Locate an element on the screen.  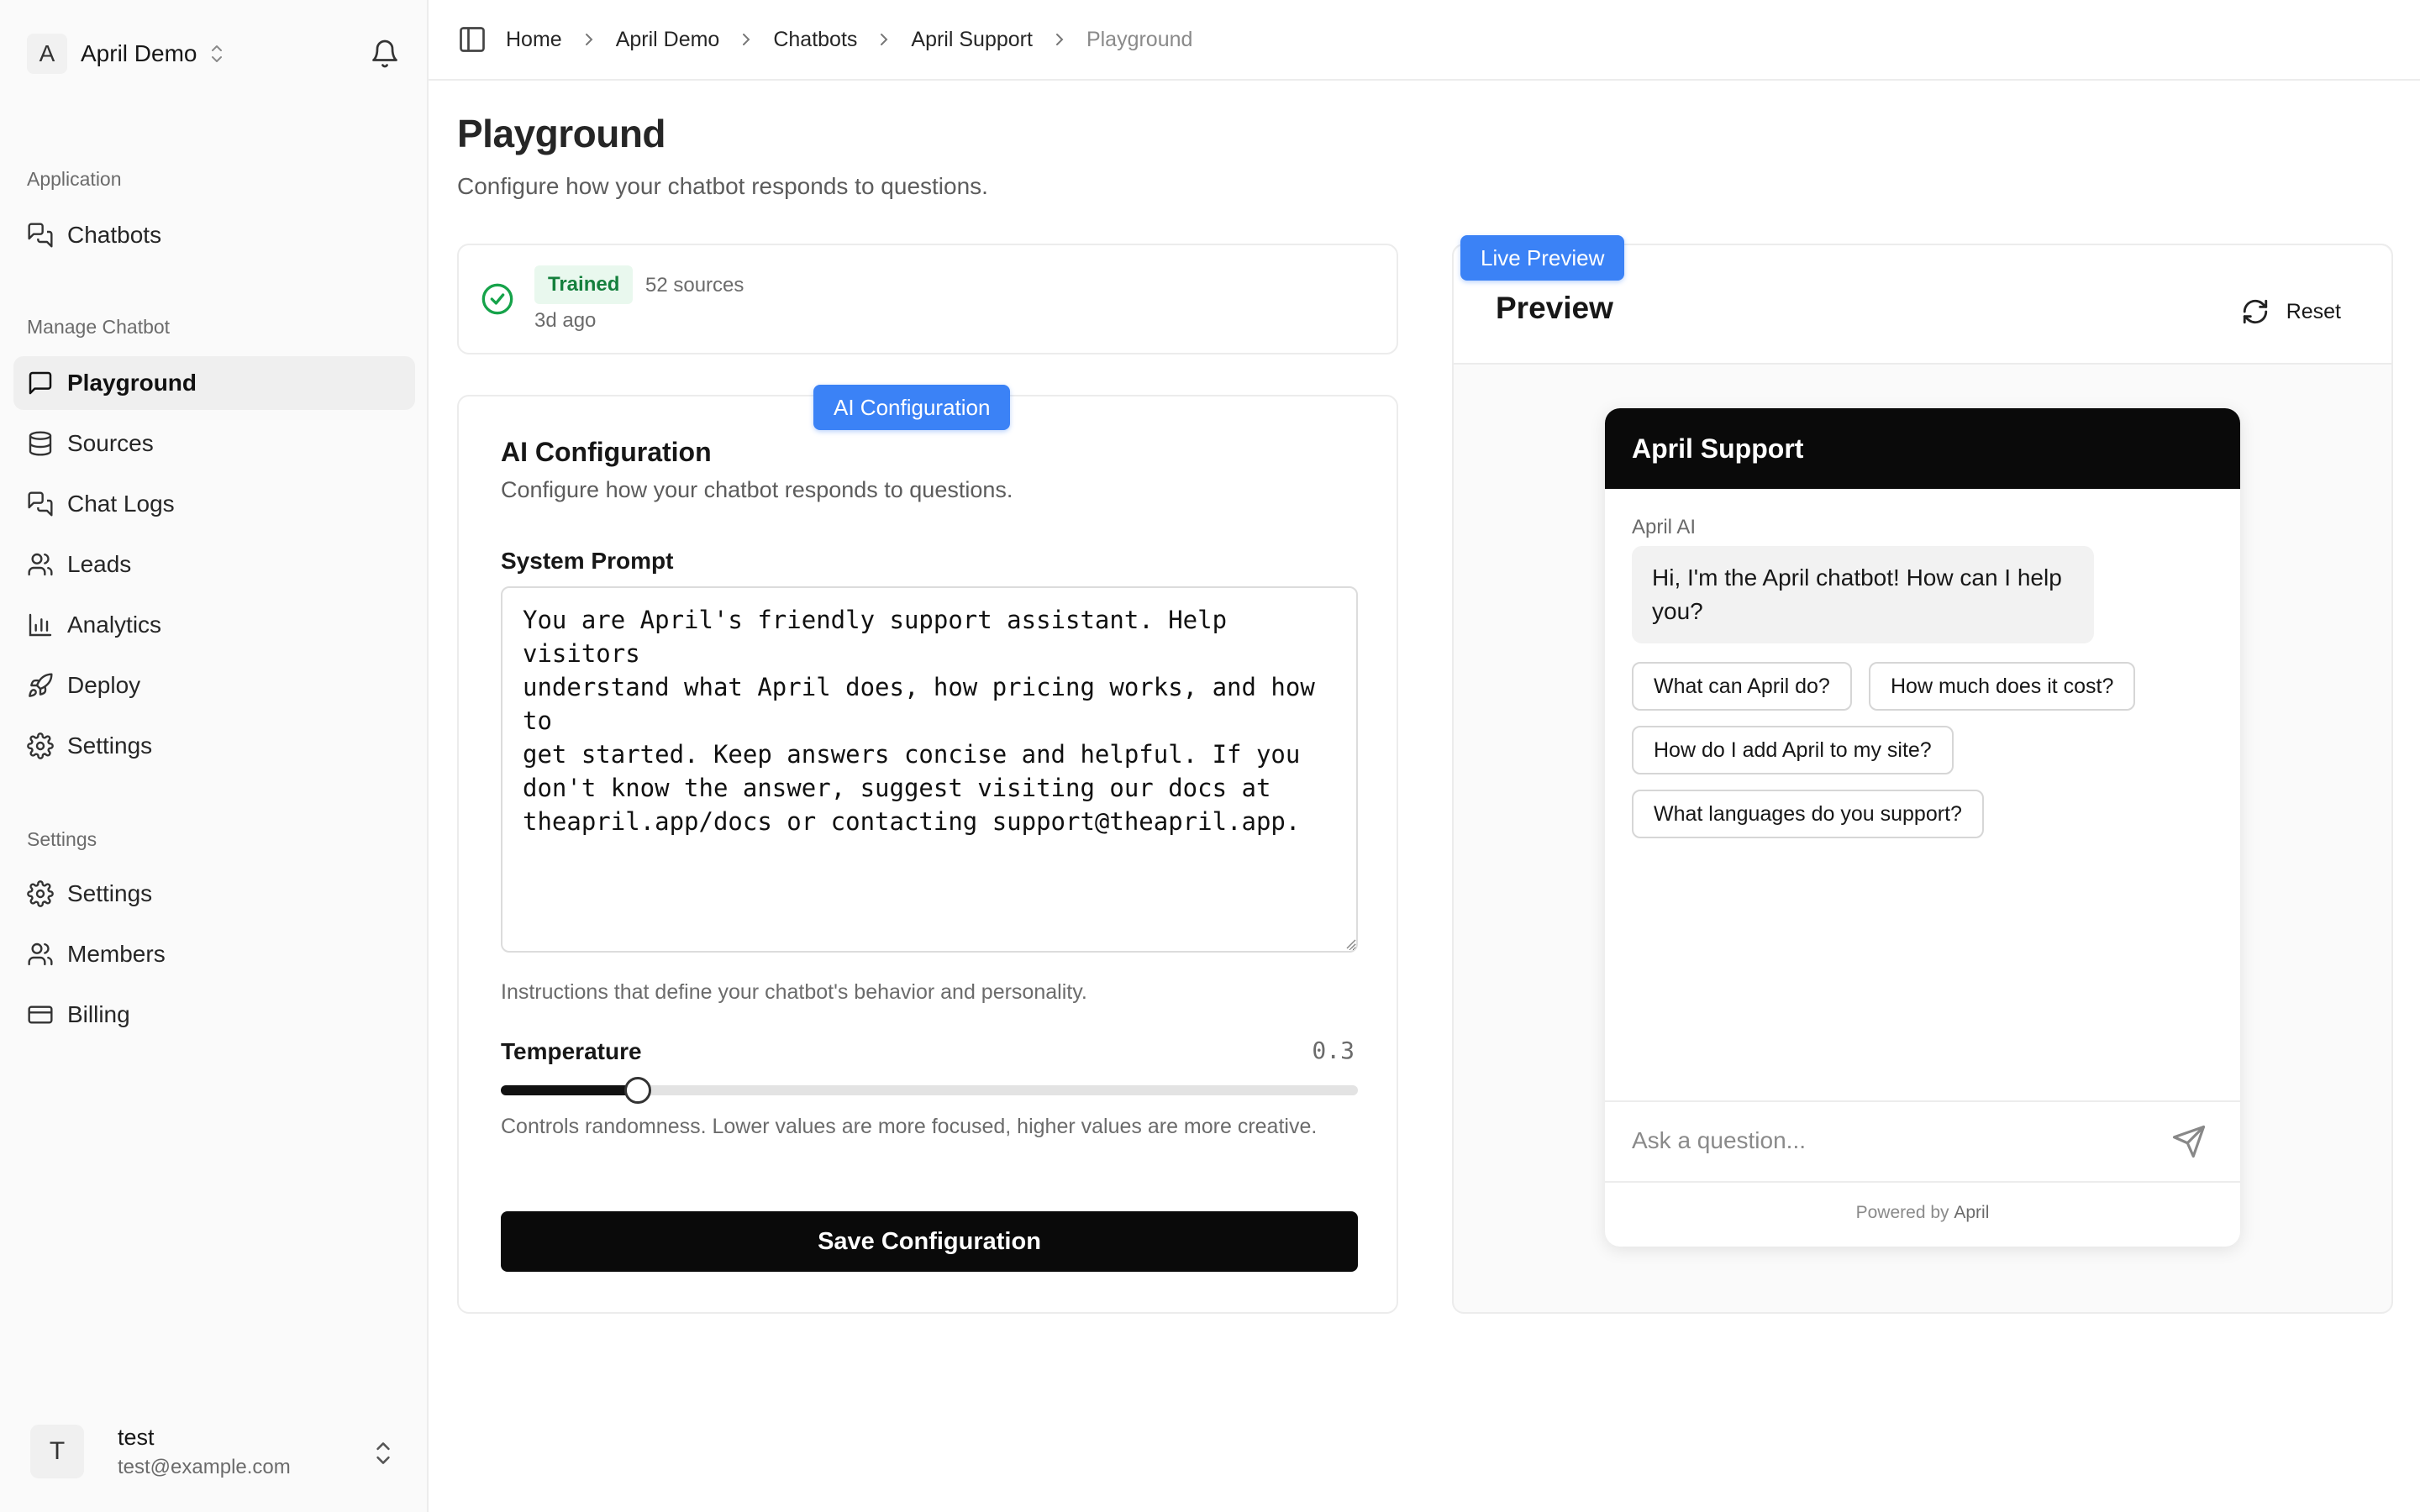
sidebar-item-label: Deploy is located at coordinates (104, 685).